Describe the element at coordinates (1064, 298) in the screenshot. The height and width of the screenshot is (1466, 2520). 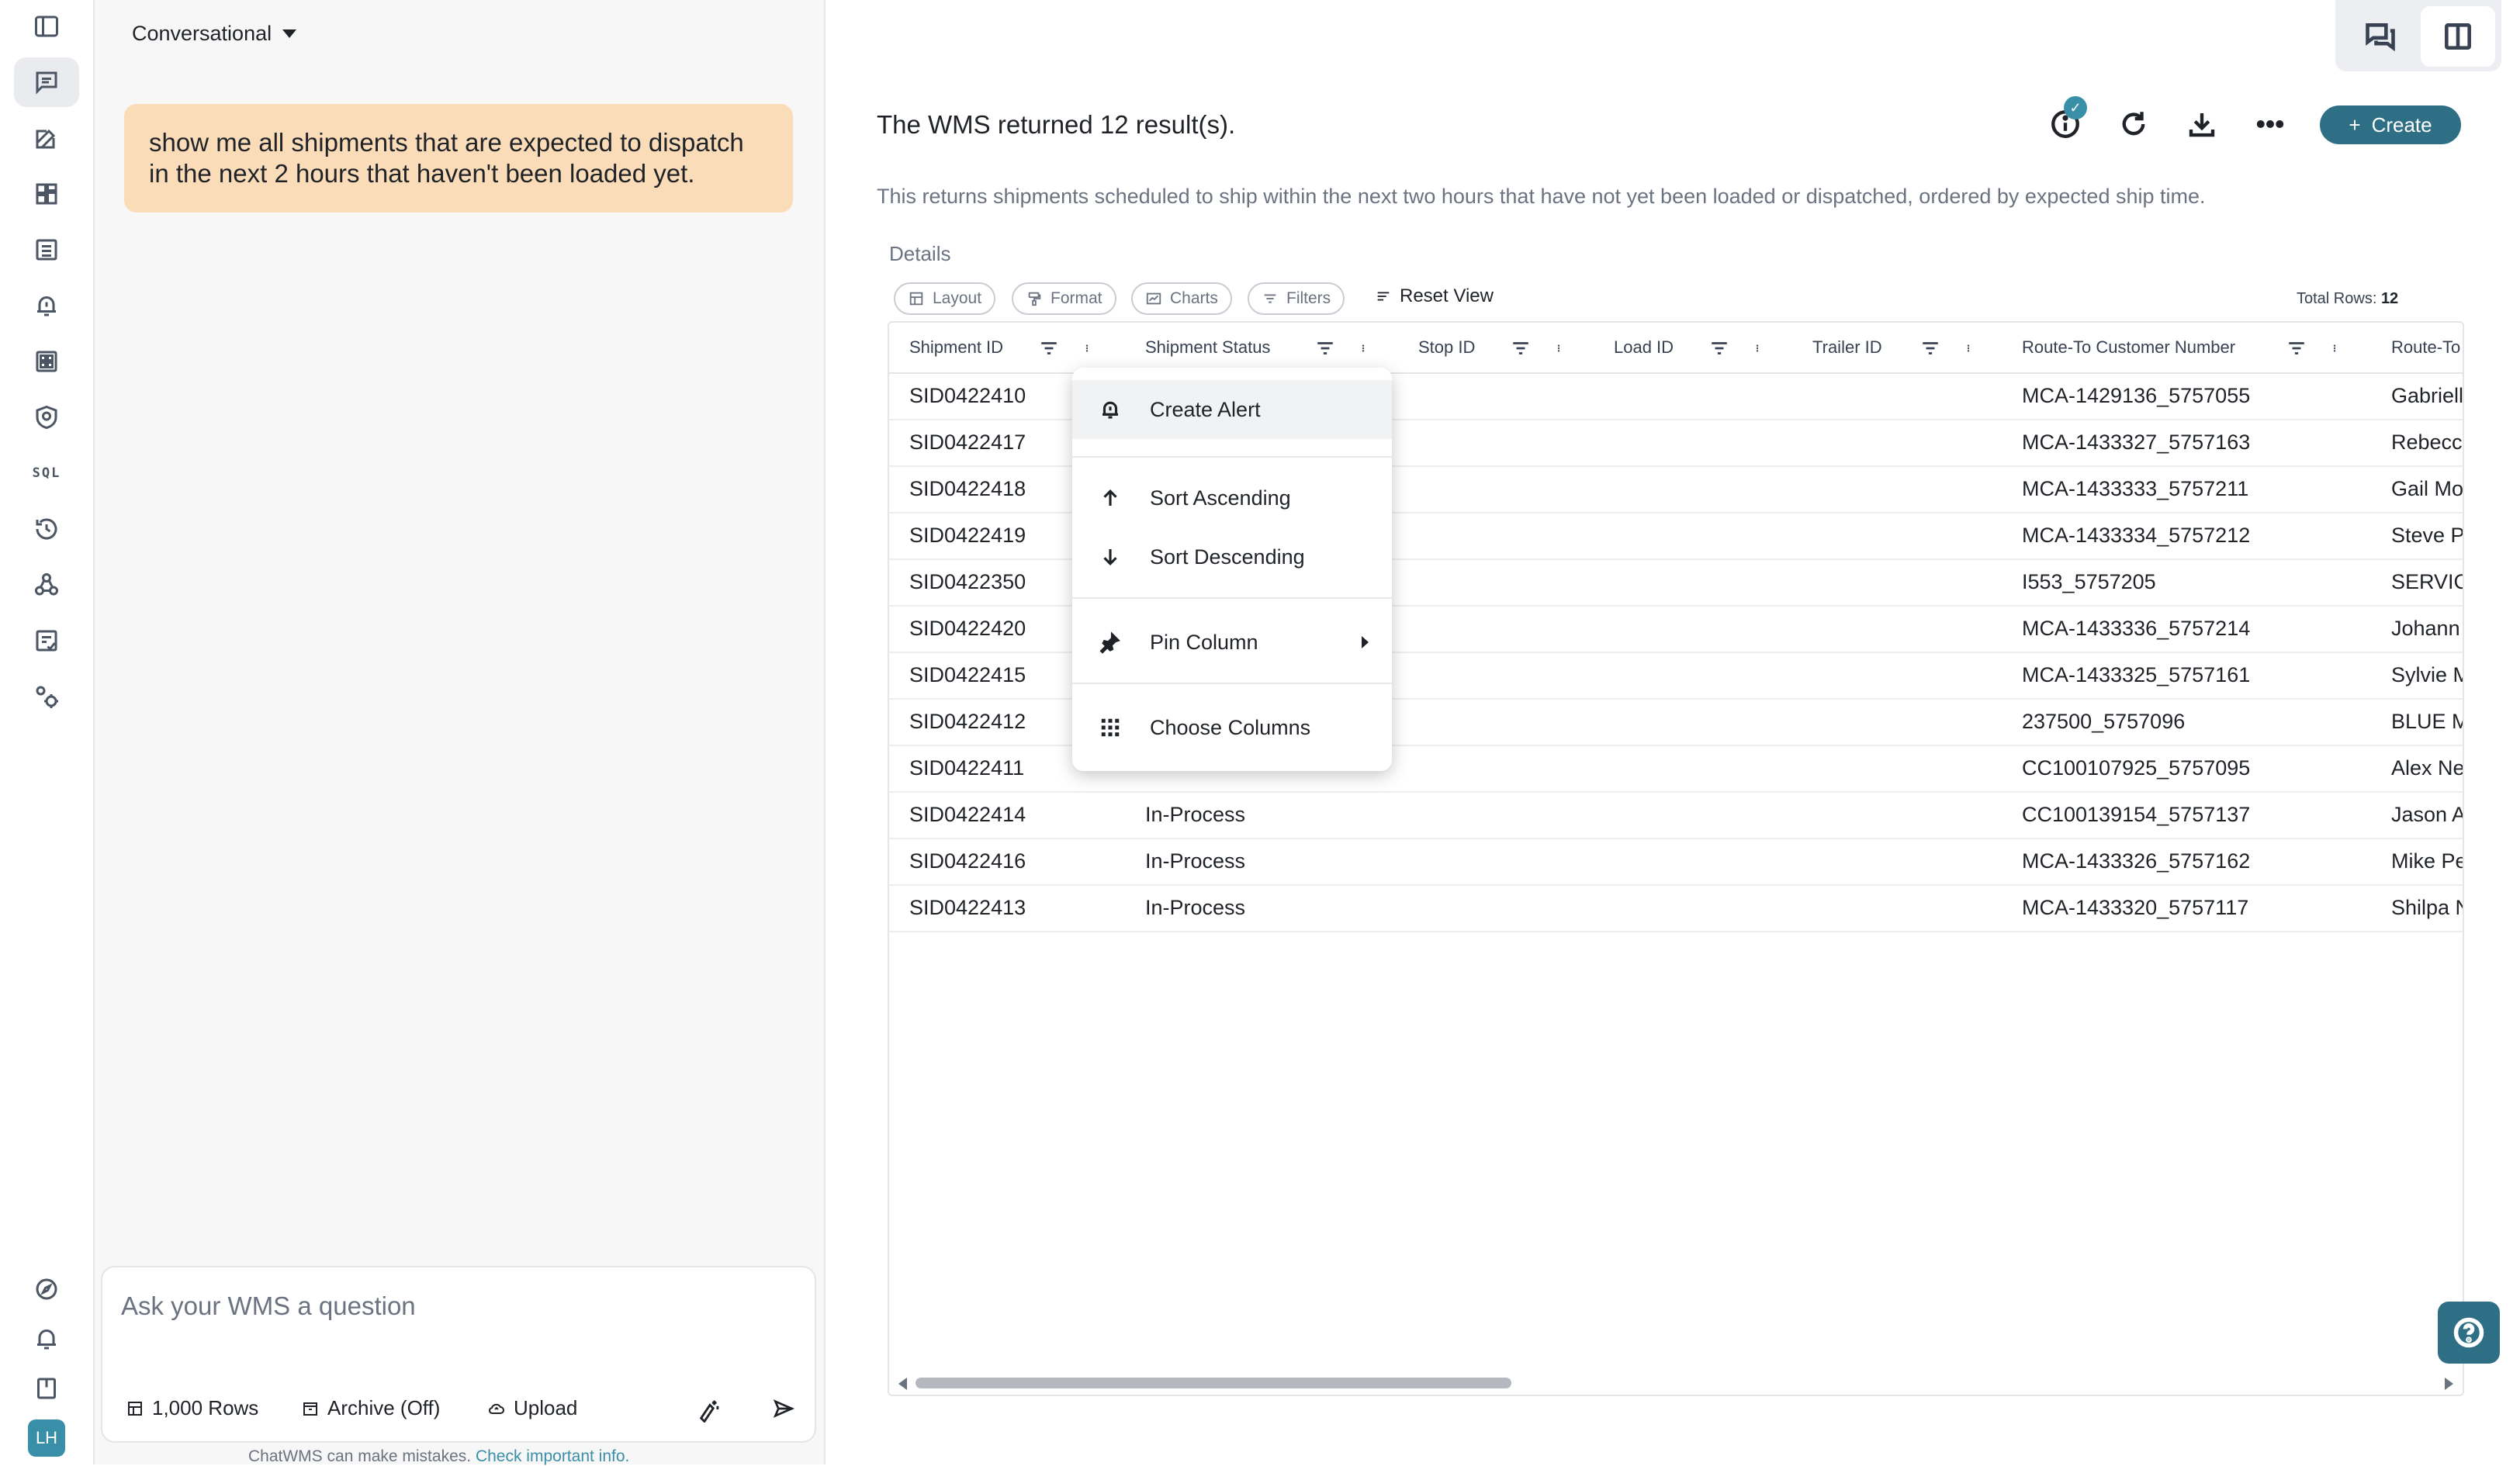
I see `format-button: Format` at that location.